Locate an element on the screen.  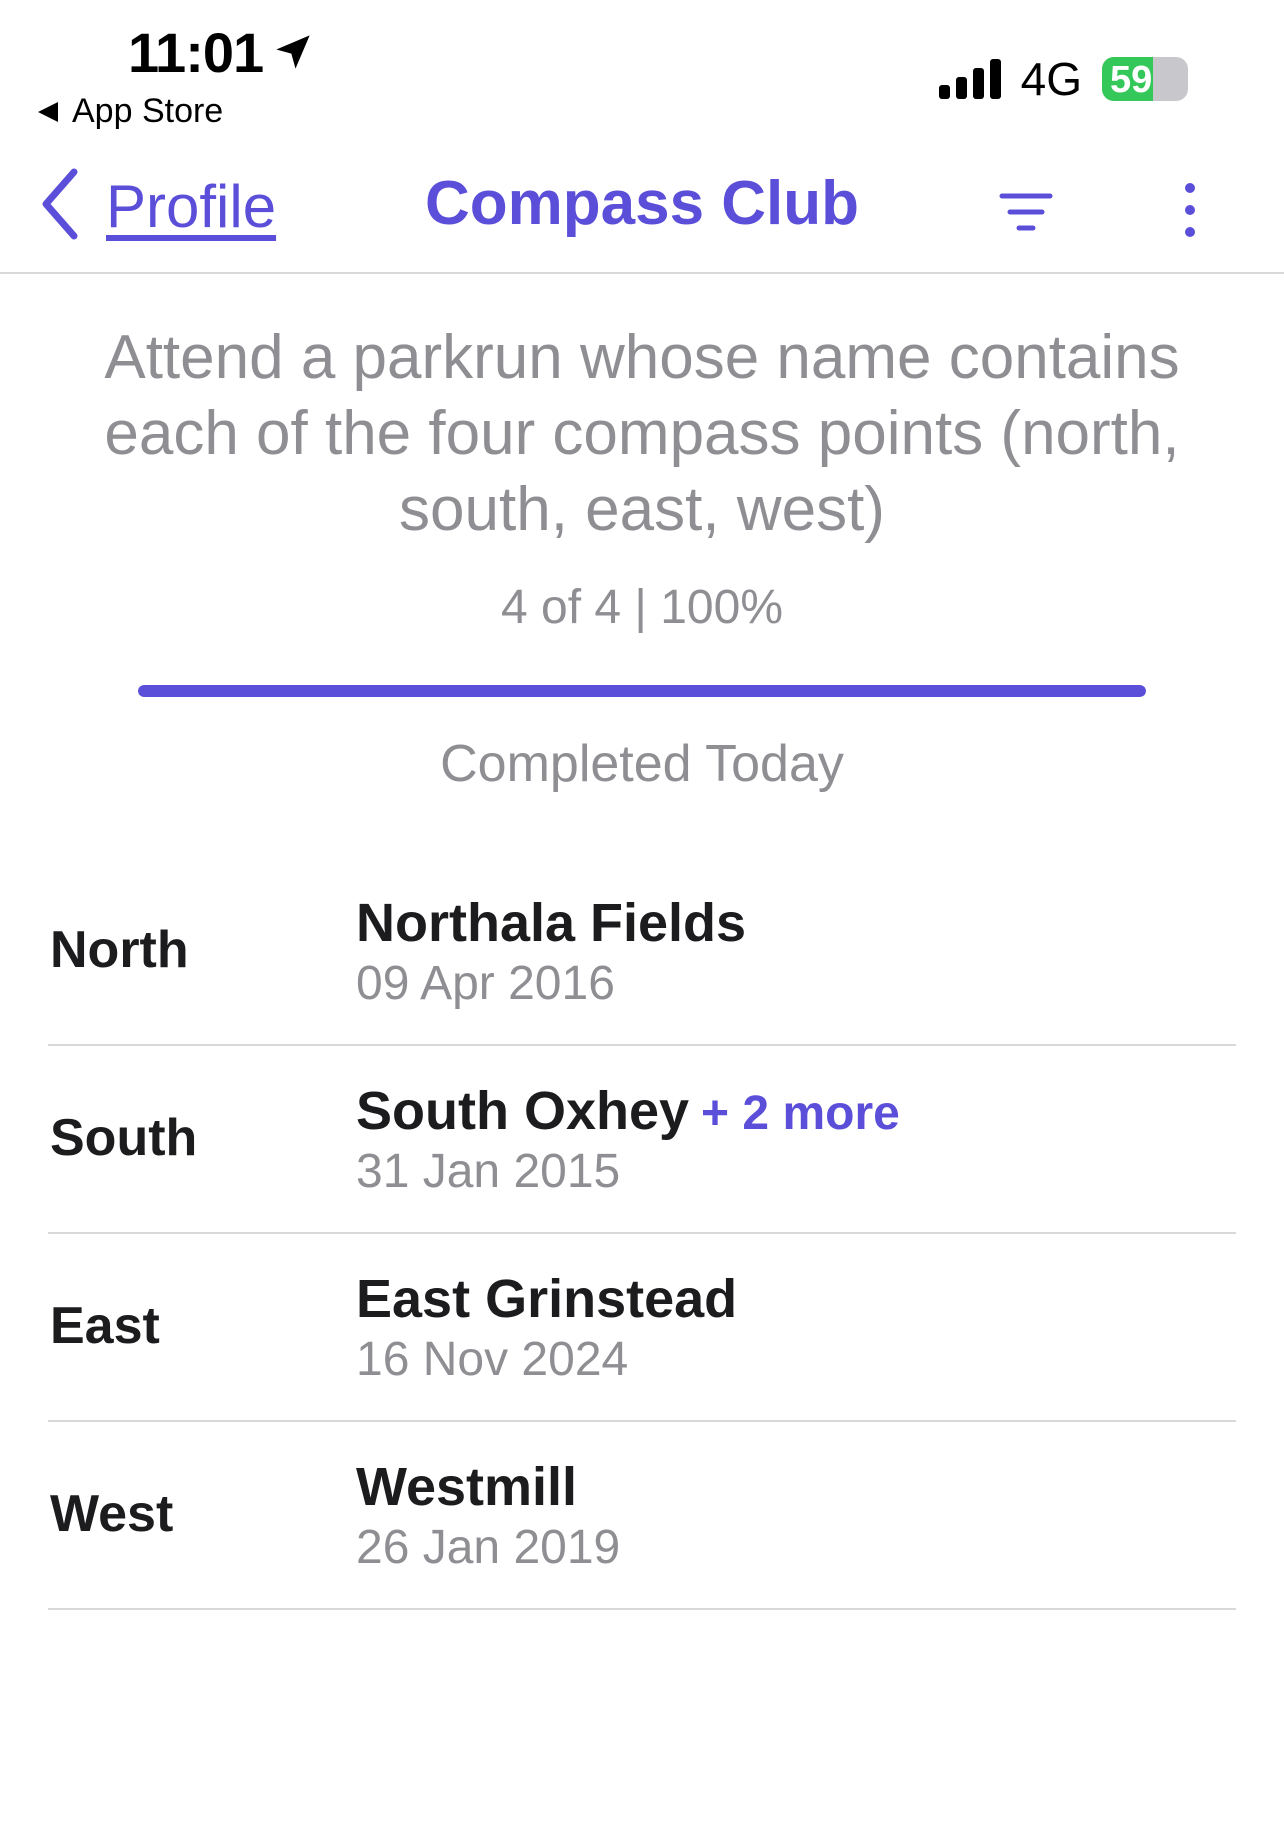
event-name-text: Northala Fields is located at coordinates (551, 923).